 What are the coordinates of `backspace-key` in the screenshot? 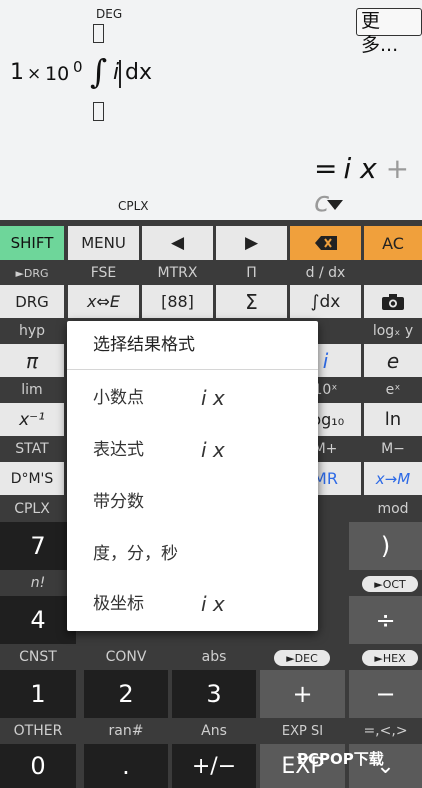 It's located at (325, 243).